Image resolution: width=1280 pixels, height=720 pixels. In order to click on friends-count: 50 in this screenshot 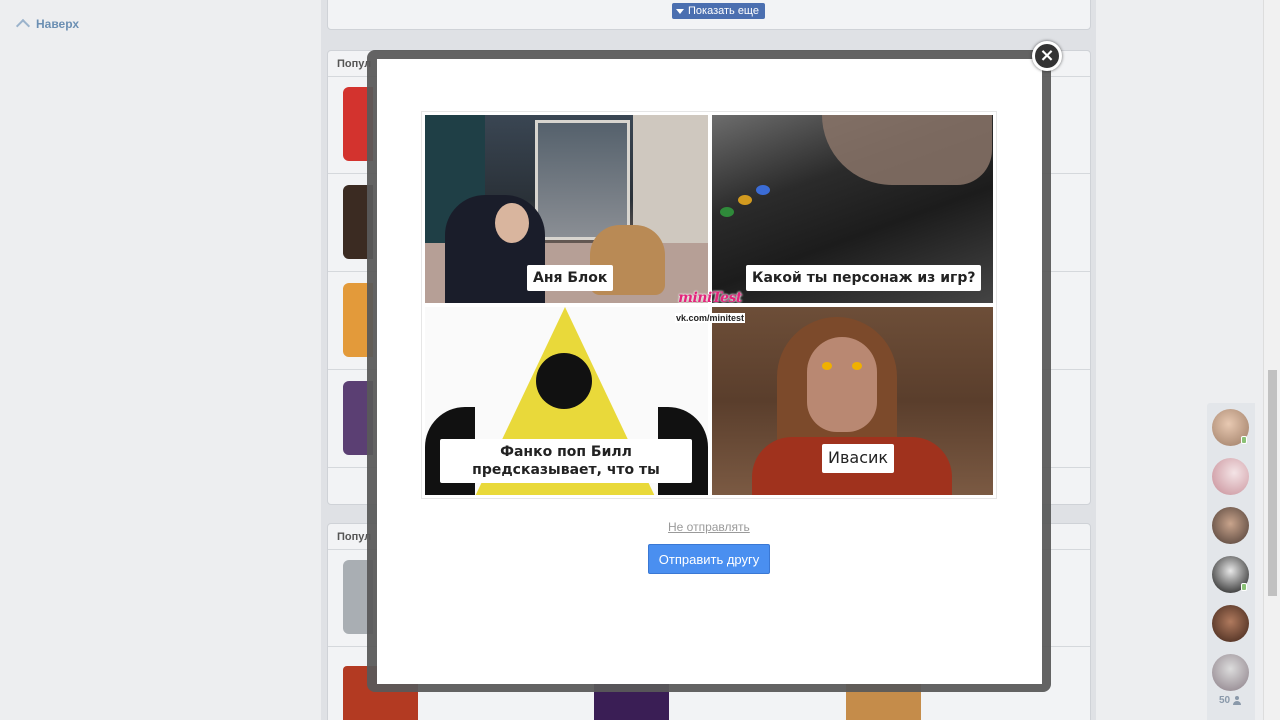, I will do `click(1230, 700)`.